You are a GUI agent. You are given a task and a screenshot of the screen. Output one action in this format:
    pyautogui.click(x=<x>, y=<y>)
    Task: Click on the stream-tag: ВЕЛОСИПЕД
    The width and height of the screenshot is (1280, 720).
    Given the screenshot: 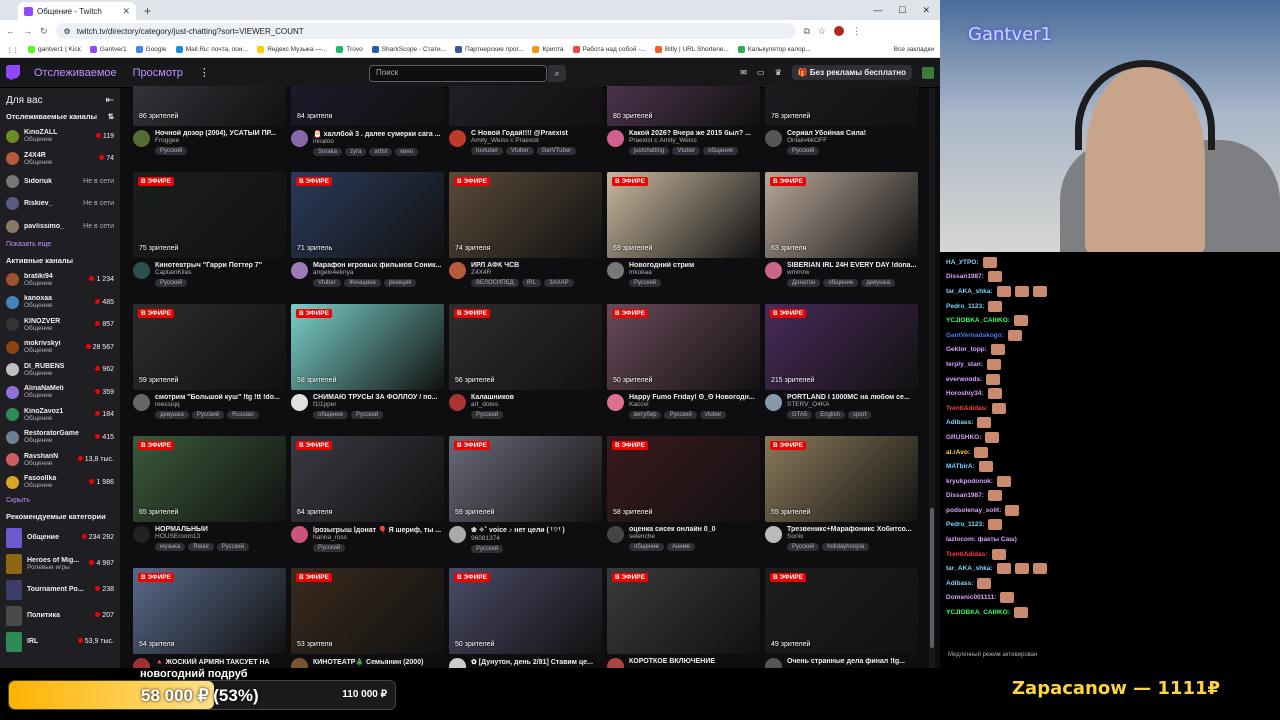 What is the action you would take?
    pyautogui.click(x=495, y=283)
    